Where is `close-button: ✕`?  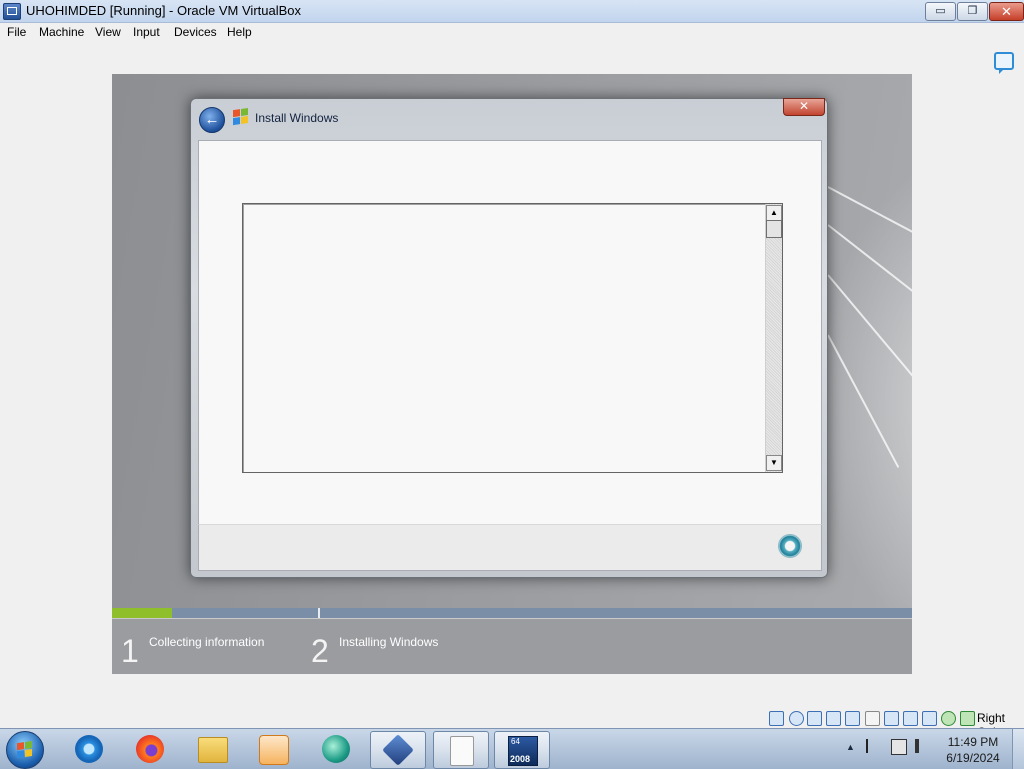
close-button: ✕ is located at coordinates (1006, 11).